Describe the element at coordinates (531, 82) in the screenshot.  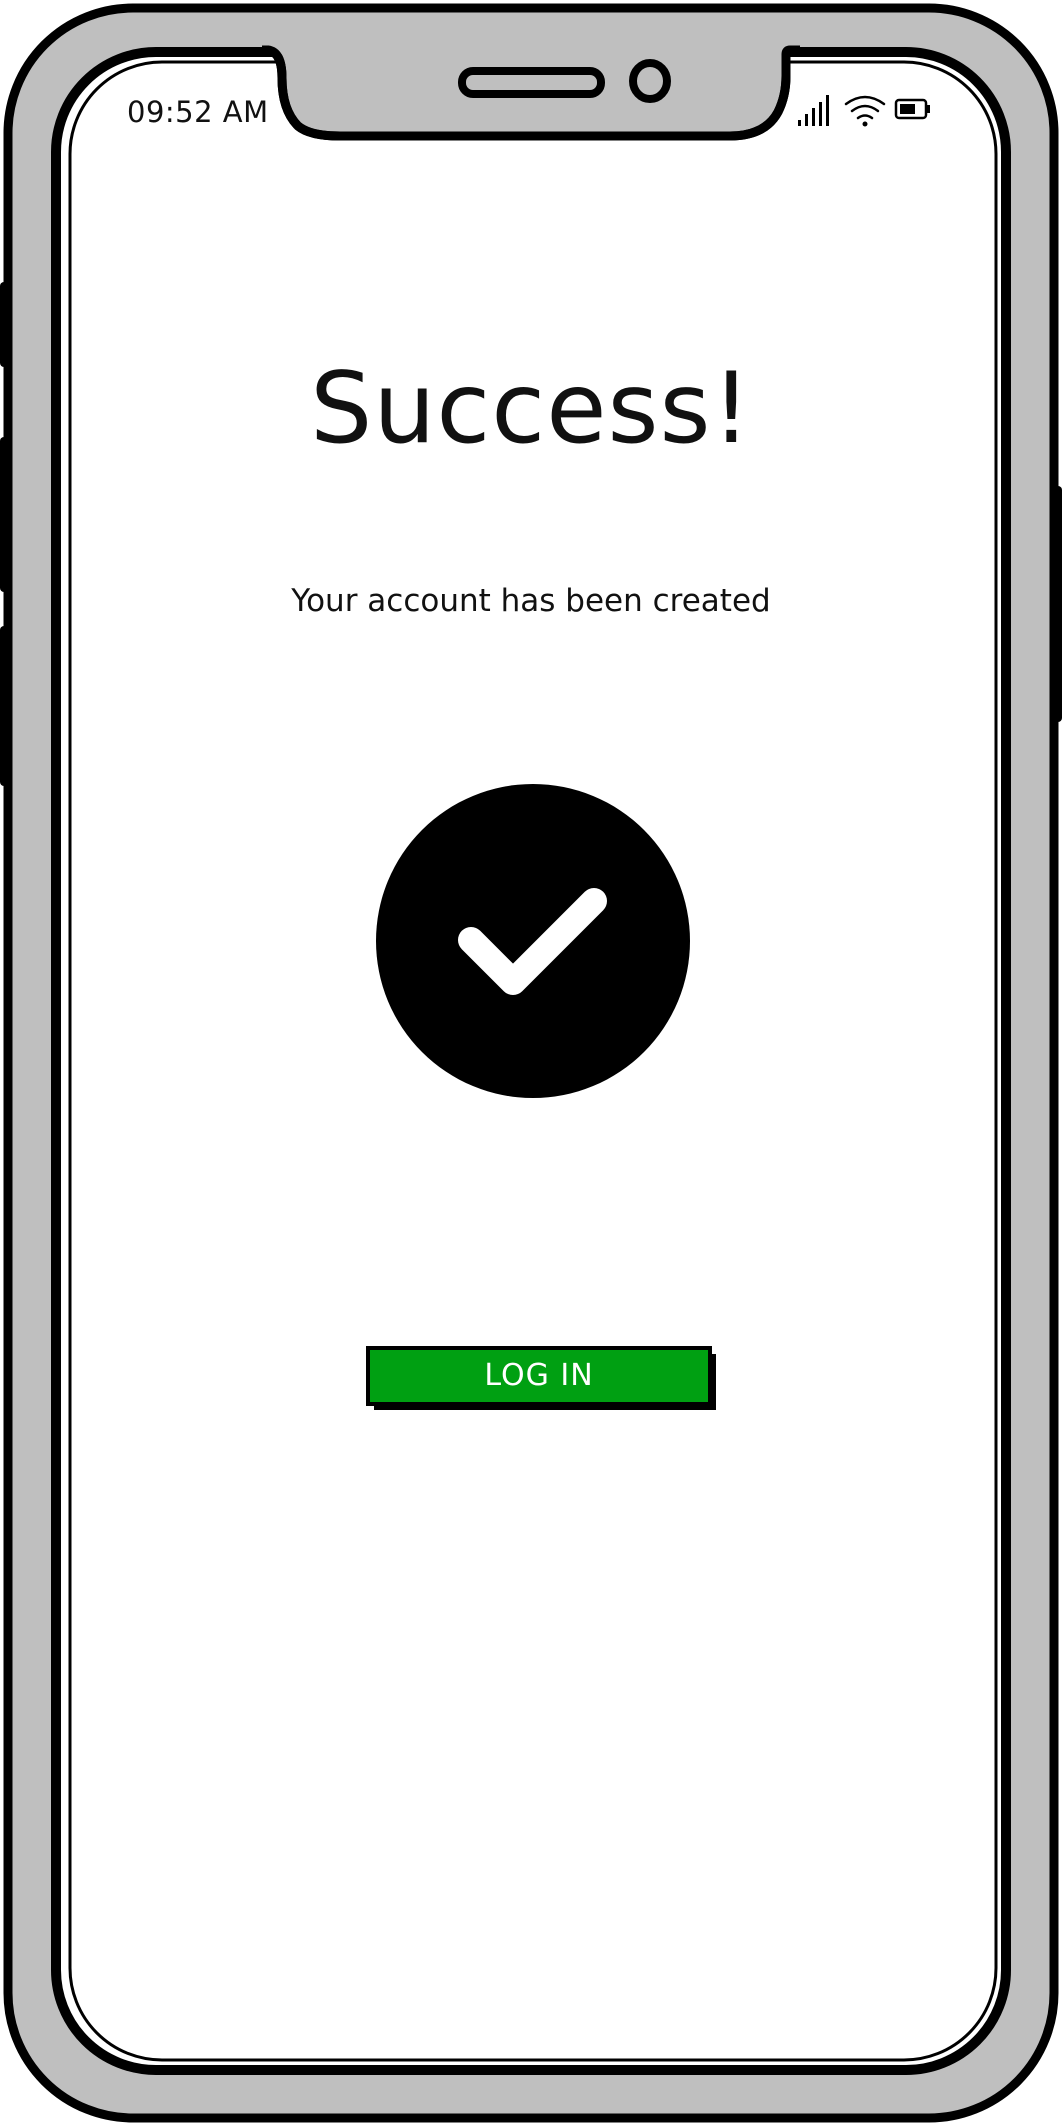
I see `speaker-grille` at that location.